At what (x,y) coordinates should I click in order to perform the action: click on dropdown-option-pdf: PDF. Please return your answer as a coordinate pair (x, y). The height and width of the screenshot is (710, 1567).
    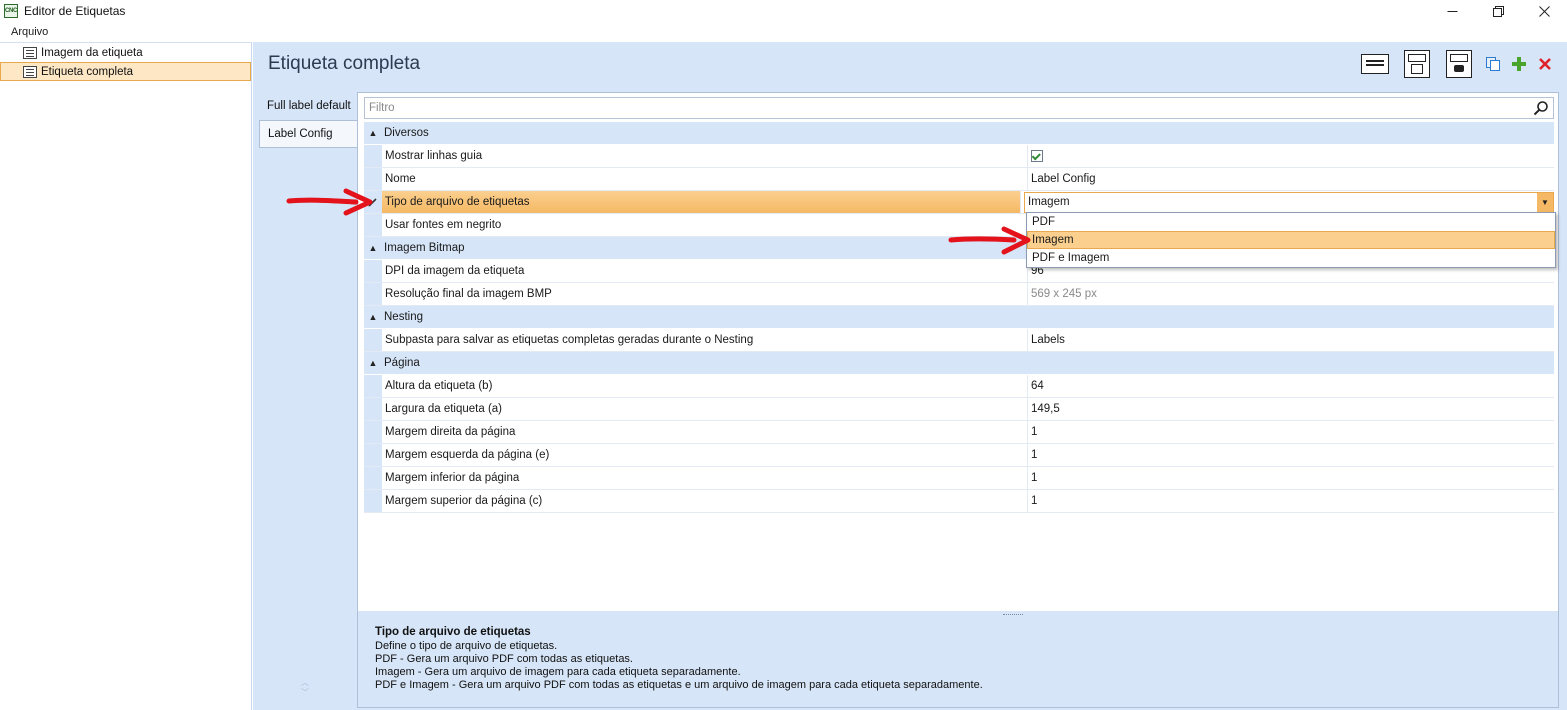
    Looking at the image, I should click on (1291, 222).